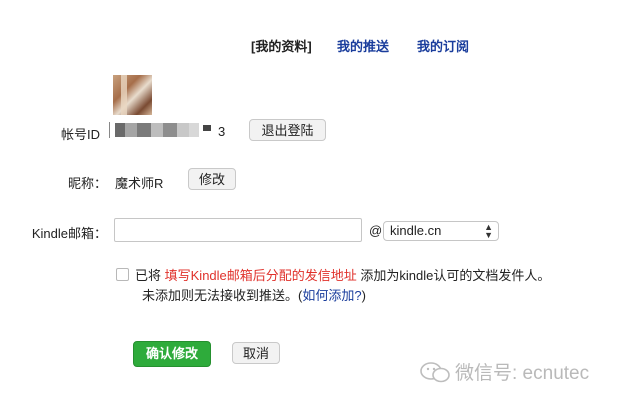  What do you see at coordinates (222, 131) in the screenshot?
I see `account-id-suffix: 3` at bounding box center [222, 131].